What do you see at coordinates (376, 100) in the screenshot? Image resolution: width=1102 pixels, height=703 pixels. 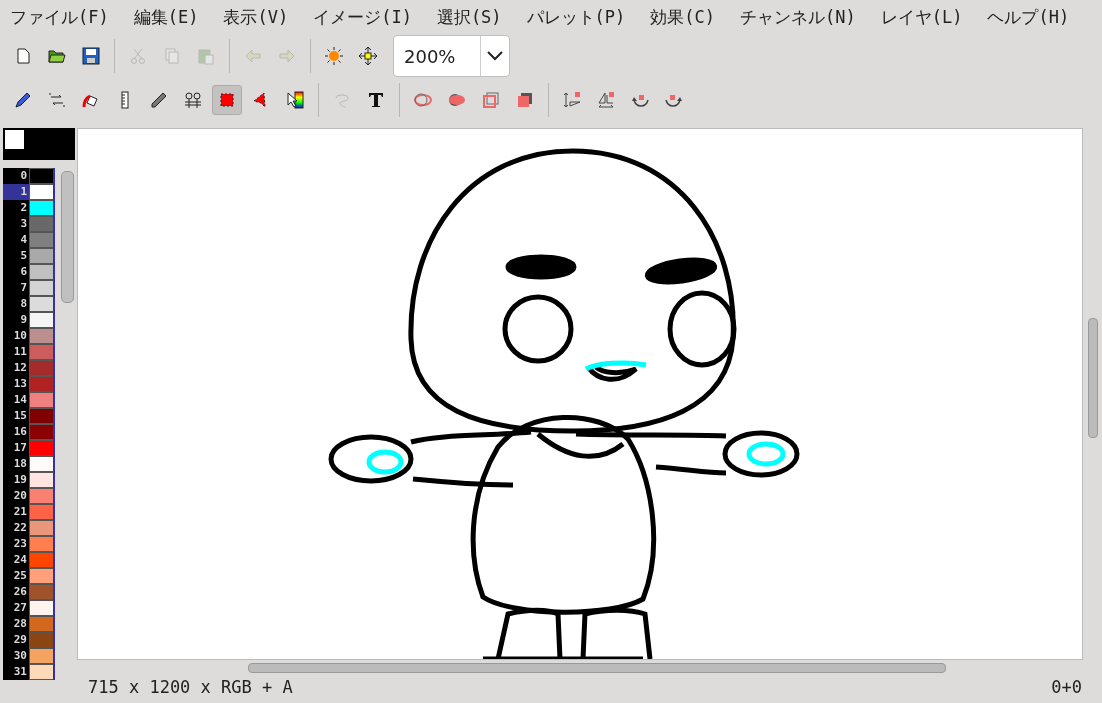 I see `text-icon` at bounding box center [376, 100].